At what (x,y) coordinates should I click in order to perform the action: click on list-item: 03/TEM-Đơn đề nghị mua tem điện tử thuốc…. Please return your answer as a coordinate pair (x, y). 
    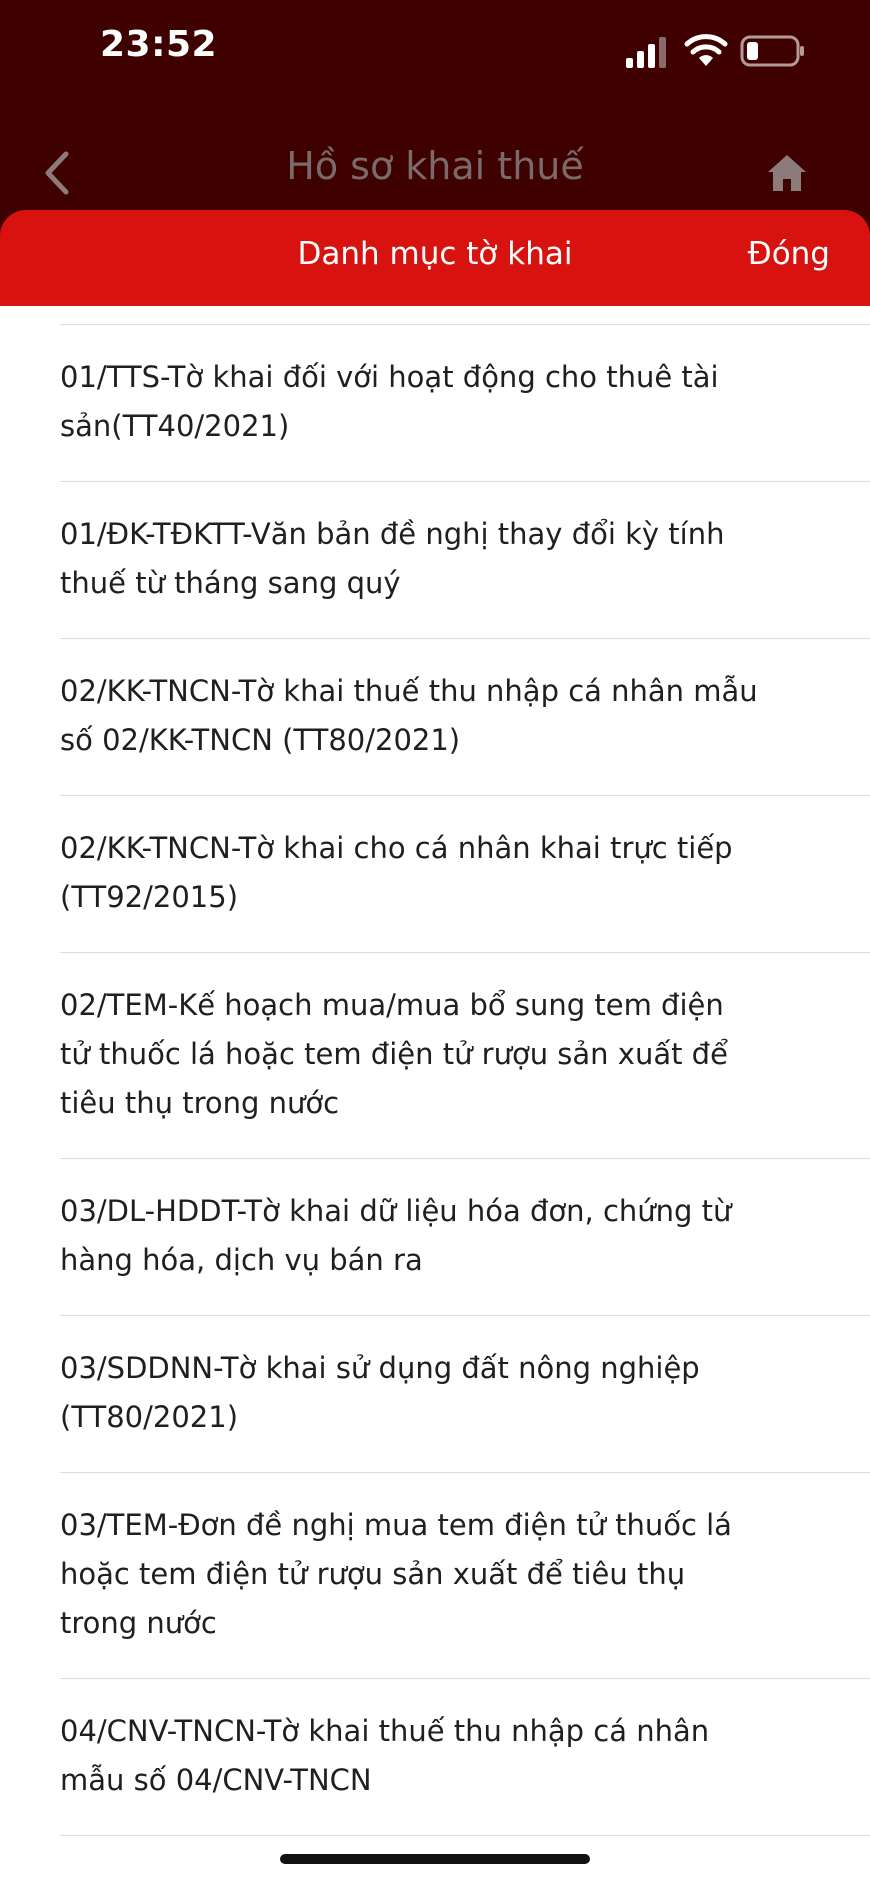
    Looking at the image, I should click on (465, 1576).